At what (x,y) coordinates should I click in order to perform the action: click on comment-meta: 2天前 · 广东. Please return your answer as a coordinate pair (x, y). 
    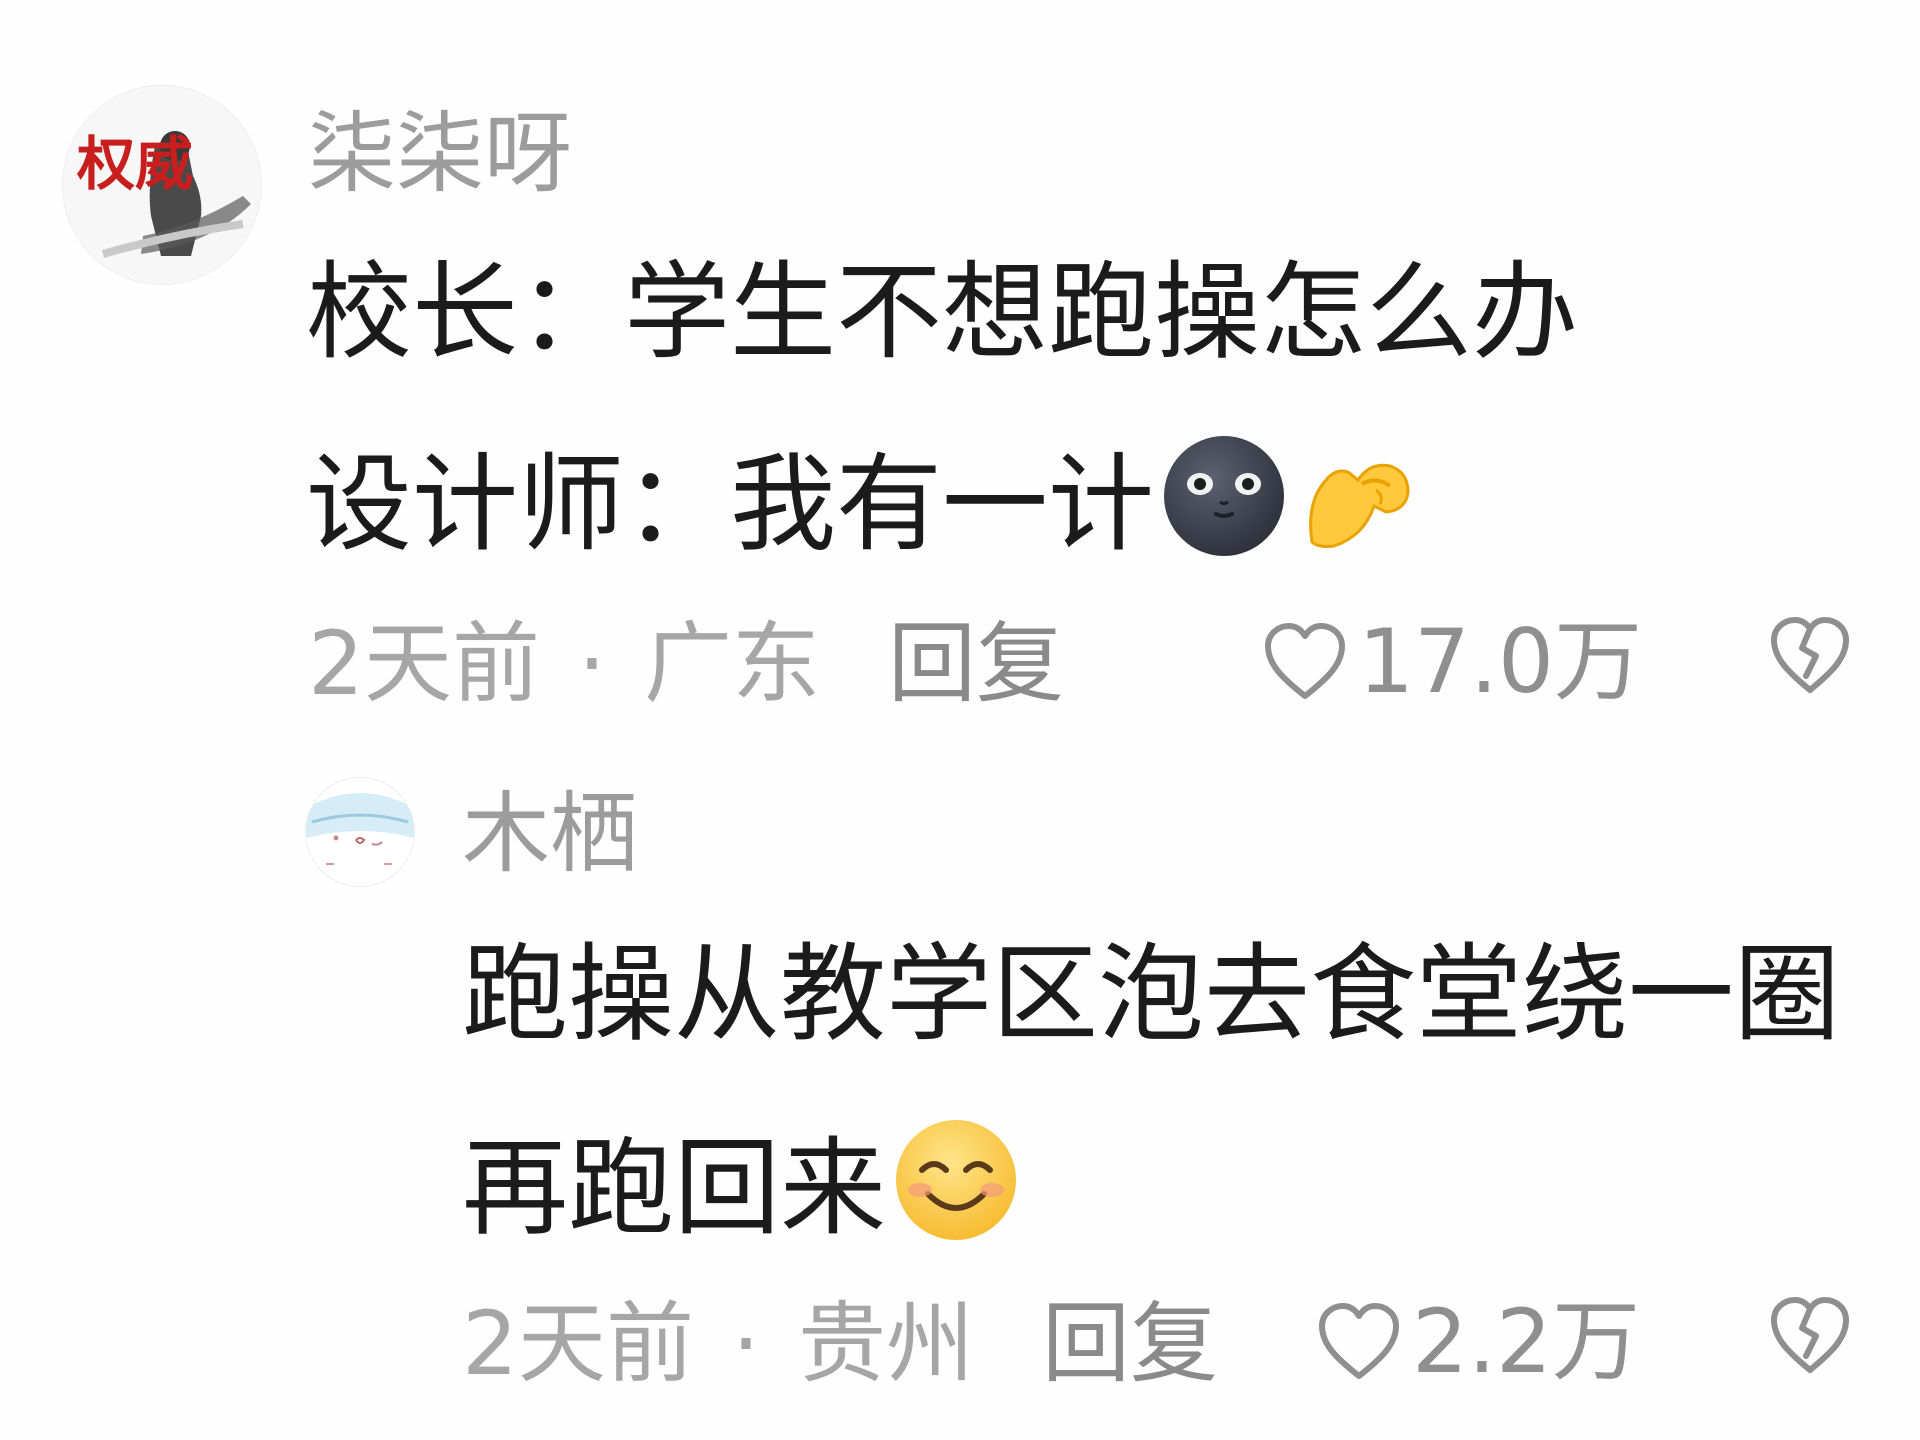
    Looking at the image, I should click on (564, 664).